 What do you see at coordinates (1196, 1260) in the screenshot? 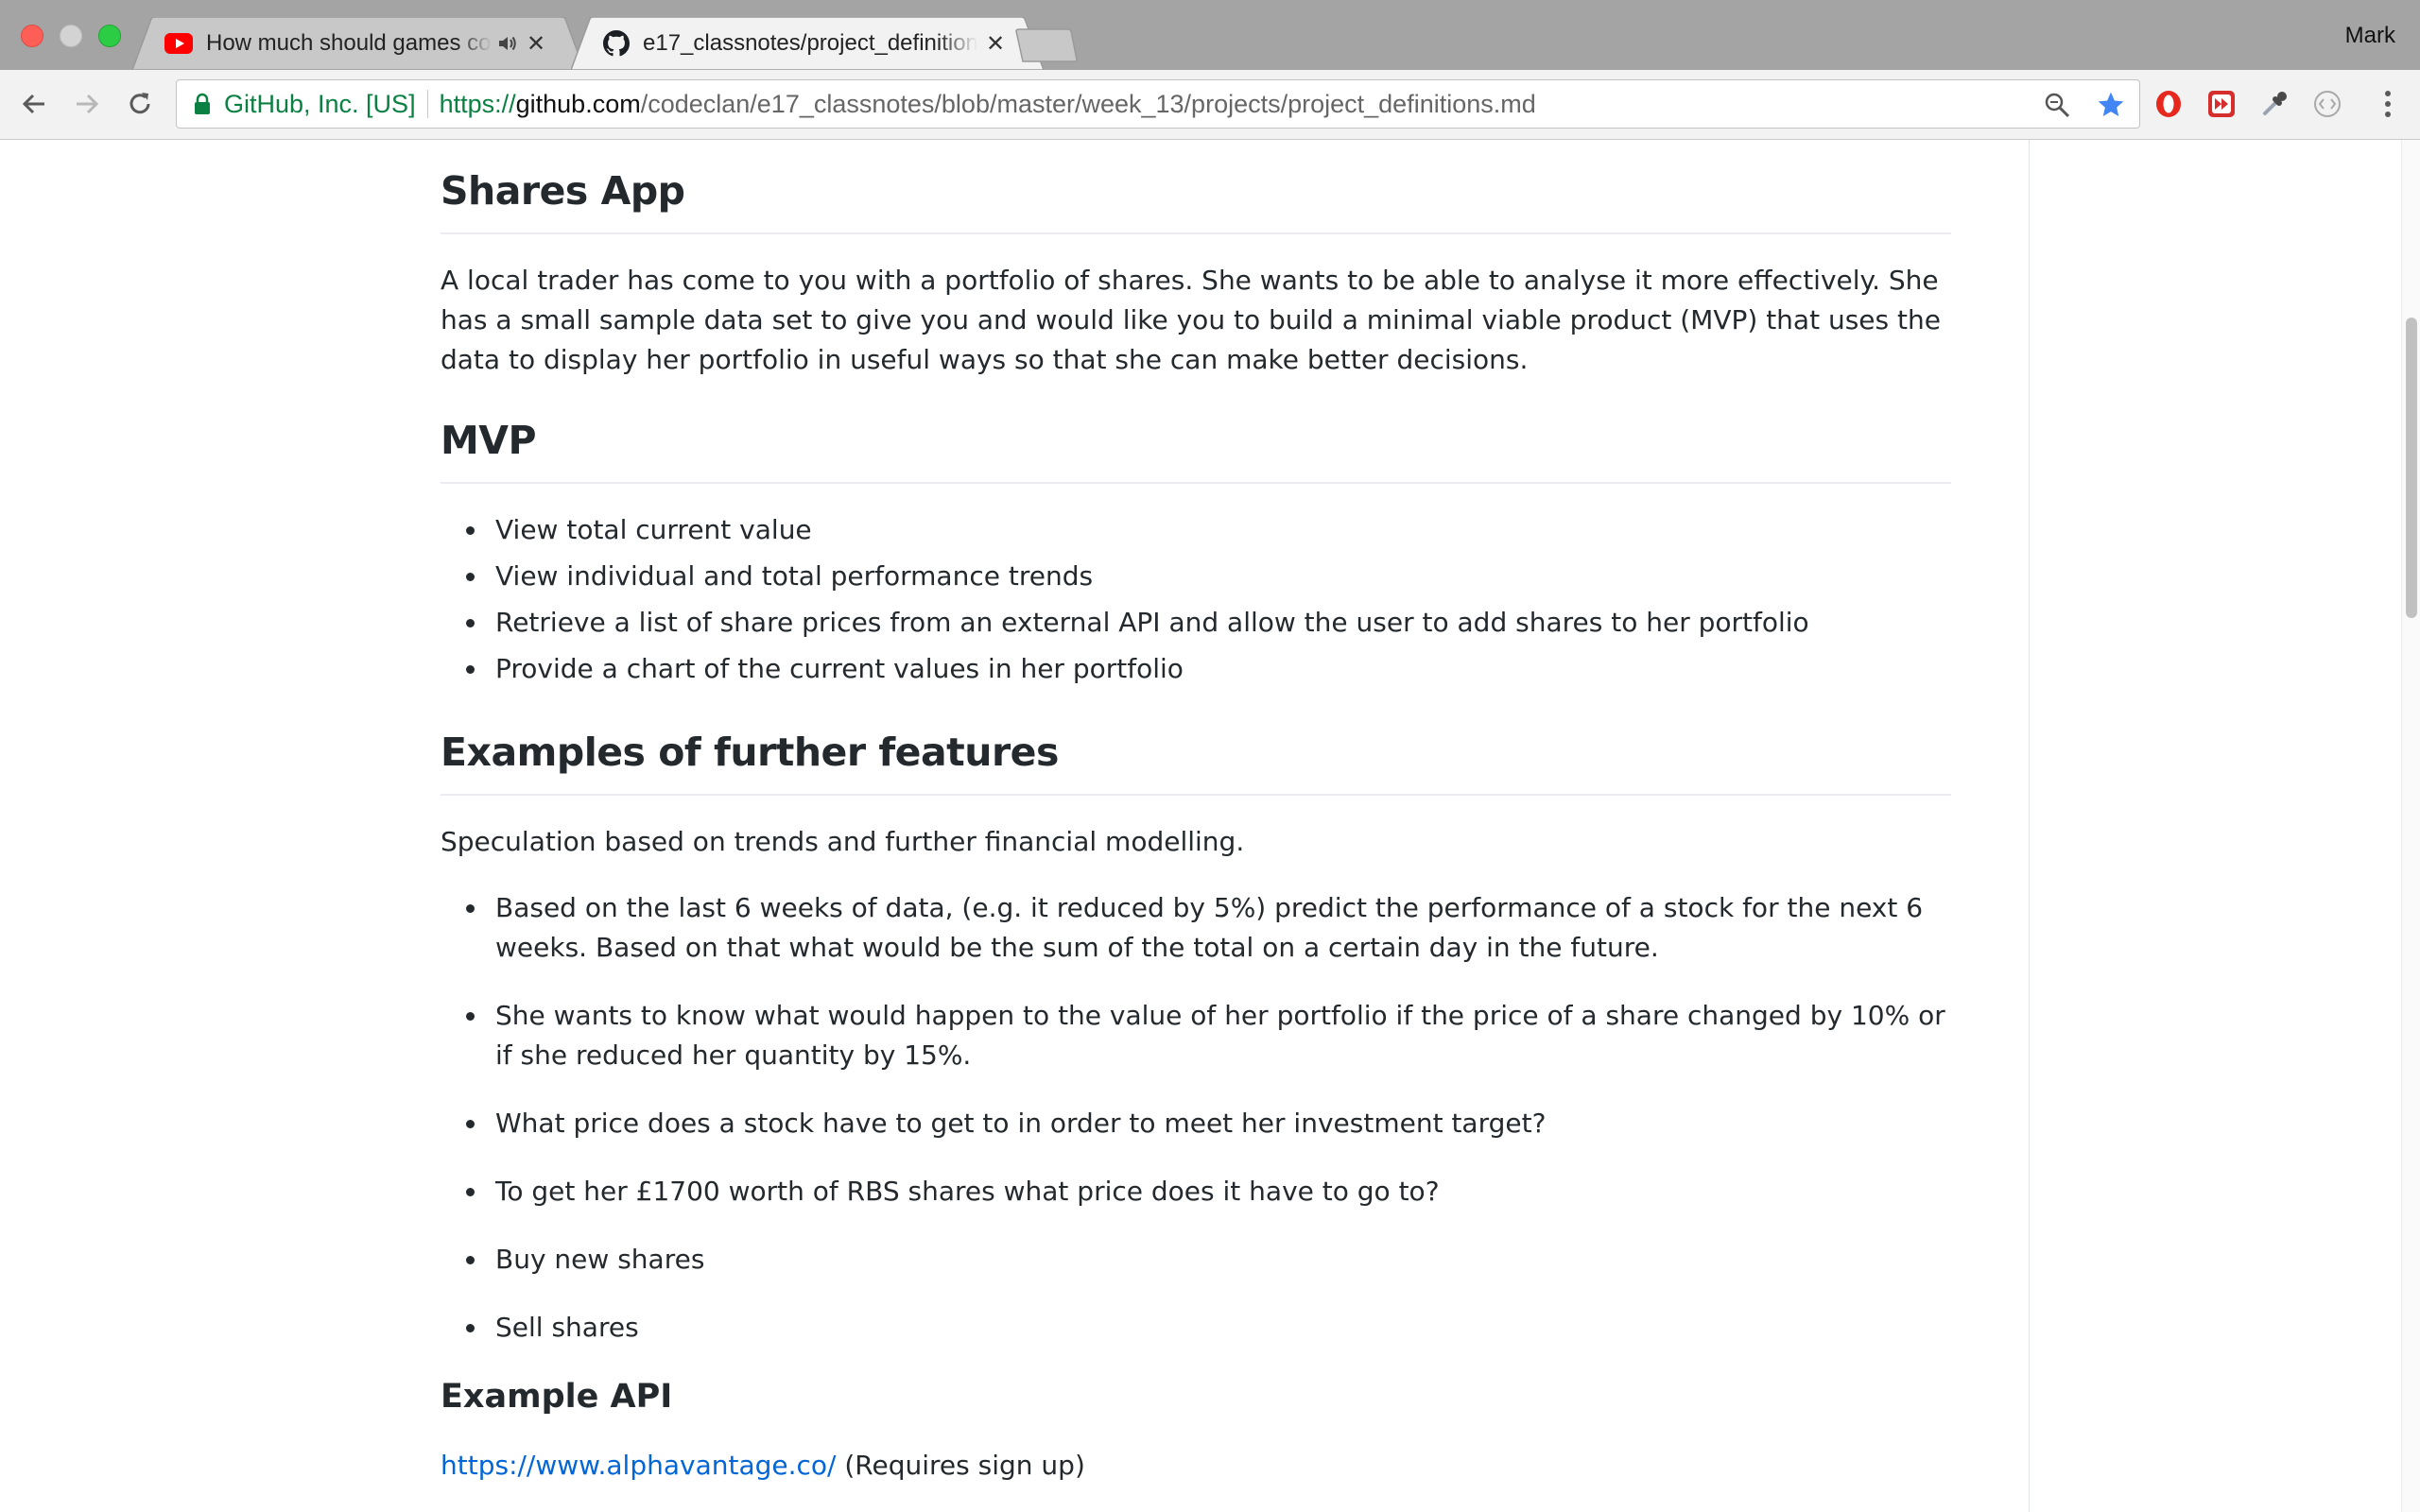
I see `list-item: Buy new shares` at bounding box center [1196, 1260].